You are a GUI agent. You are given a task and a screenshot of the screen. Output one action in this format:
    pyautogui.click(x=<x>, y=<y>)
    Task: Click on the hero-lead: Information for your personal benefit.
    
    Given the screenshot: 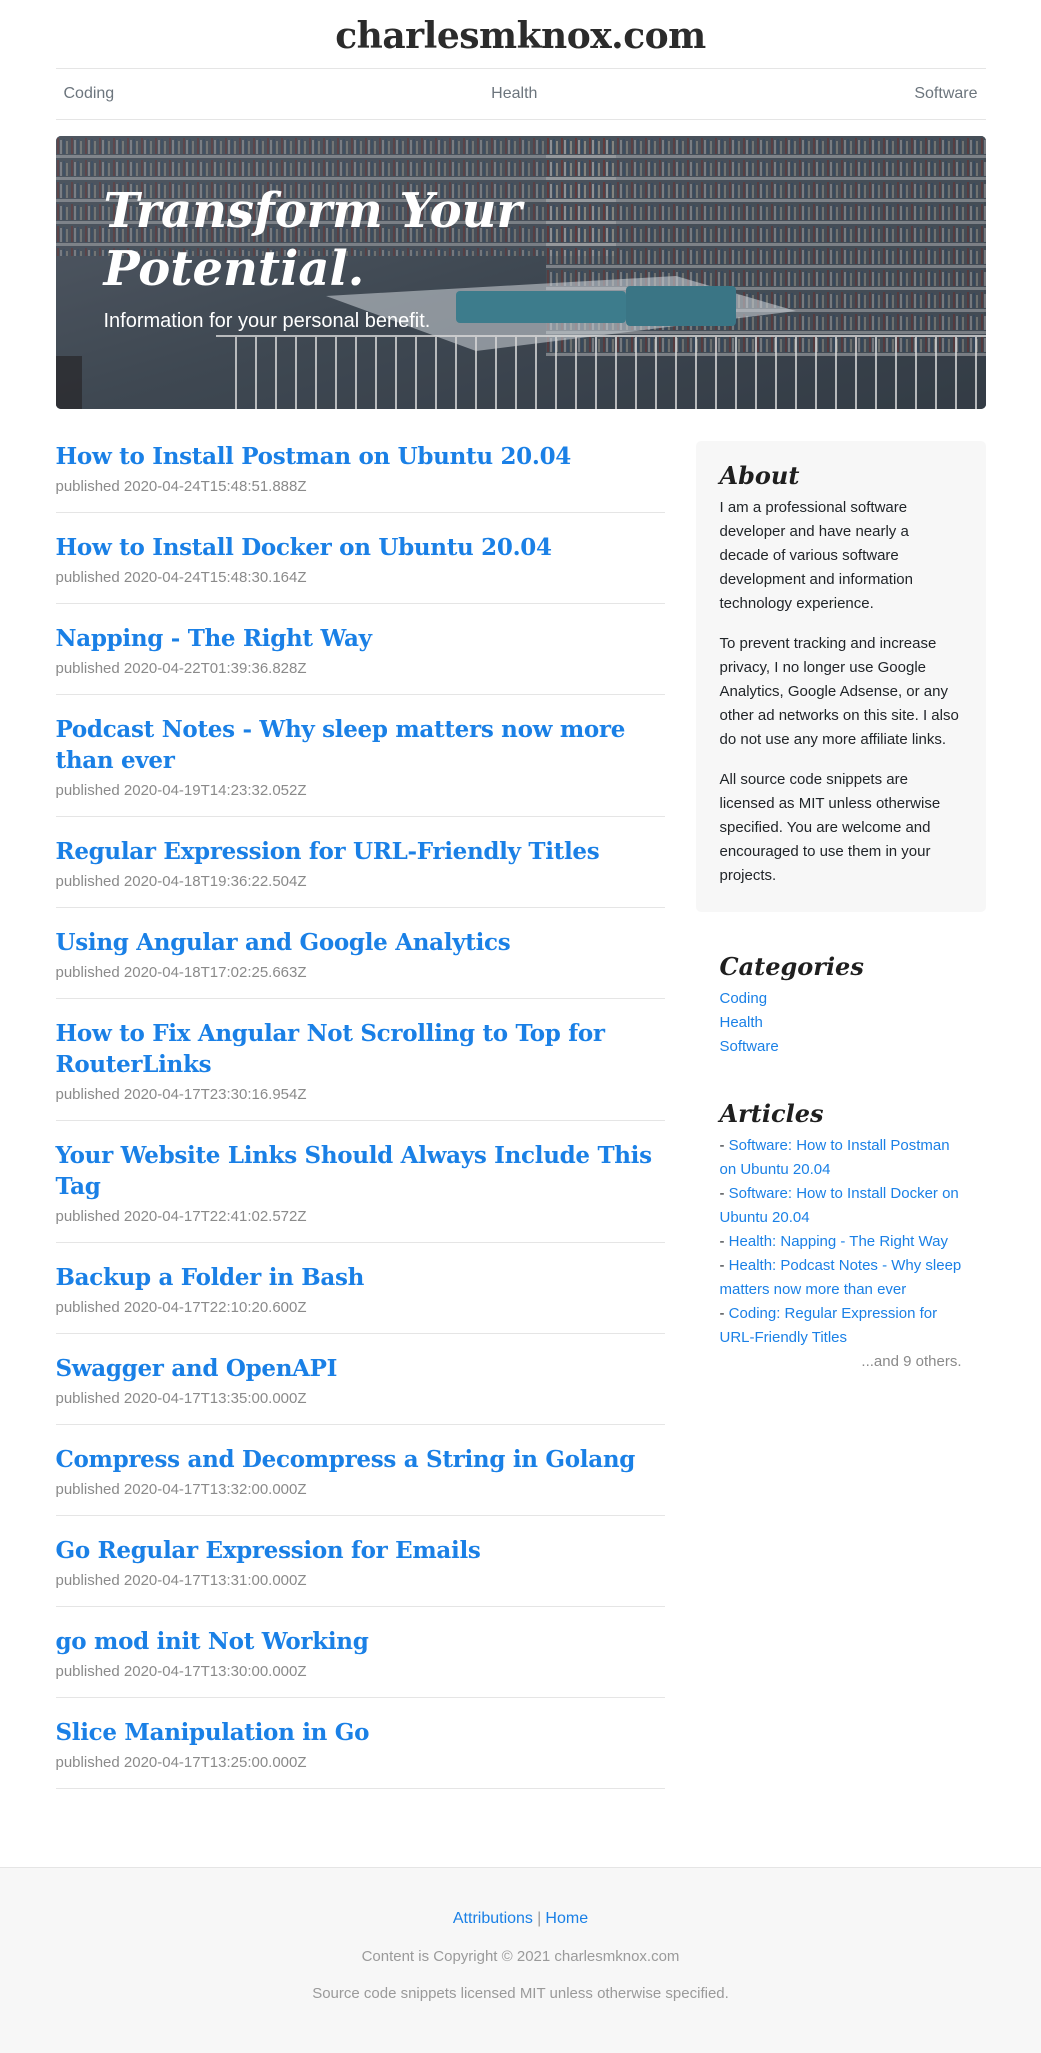 What is the action you would take?
    pyautogui.click(x=267, y=321)
    